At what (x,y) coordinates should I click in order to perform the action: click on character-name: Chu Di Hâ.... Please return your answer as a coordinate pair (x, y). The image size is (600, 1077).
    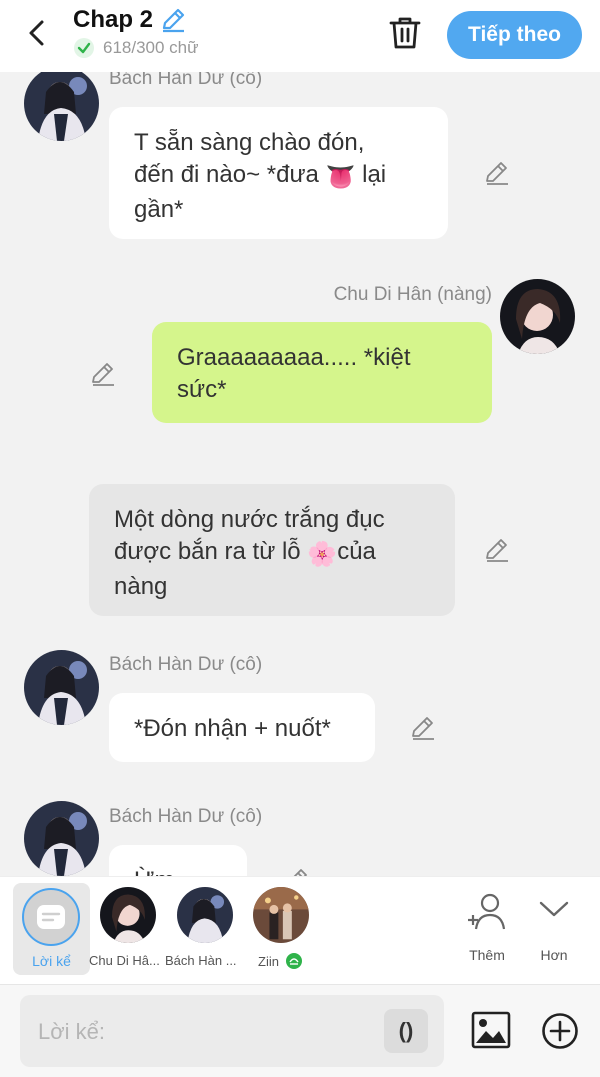
    Looking at the image, I should click on (124, 960).